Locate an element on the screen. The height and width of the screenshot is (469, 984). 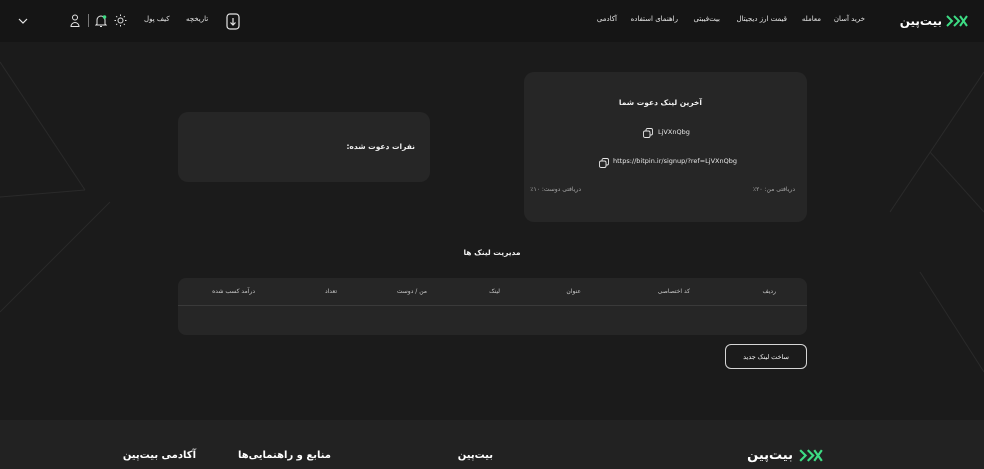
nav-item-guide: راهنمای استفاده is located at coordinates (654, 19).